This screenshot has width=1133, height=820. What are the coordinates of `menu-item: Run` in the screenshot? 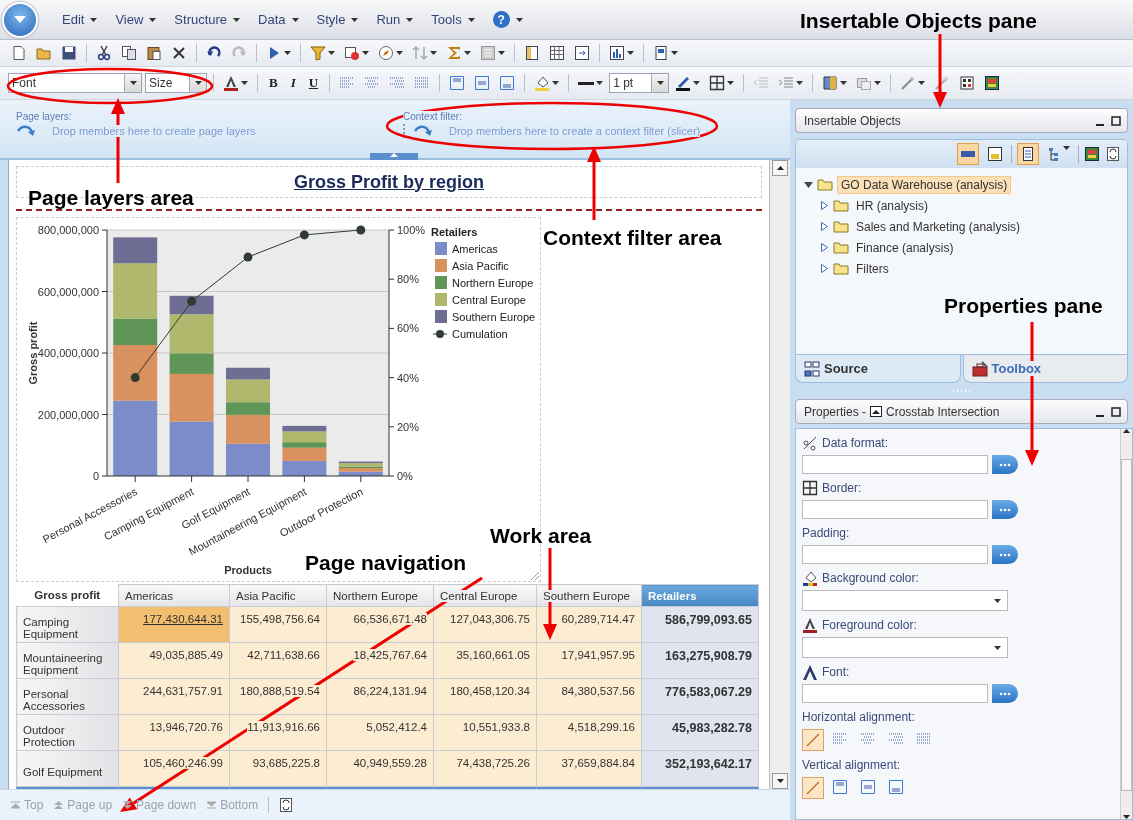 It's located at (395, 19).